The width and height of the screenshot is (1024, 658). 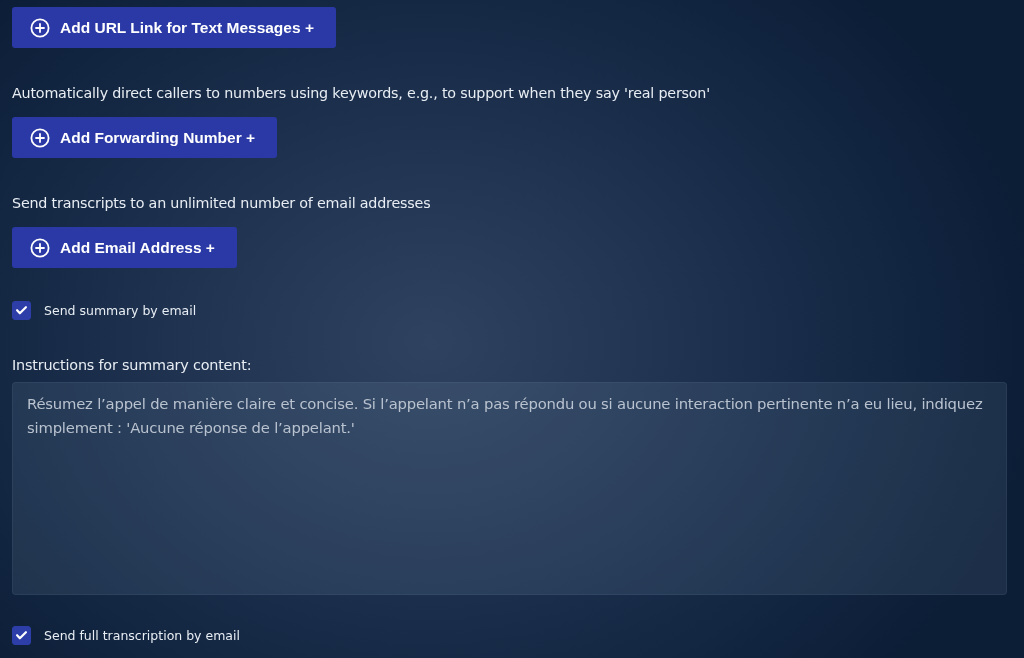 I want to click on add-button: Add Email Address +, so click(x=124, y=247).